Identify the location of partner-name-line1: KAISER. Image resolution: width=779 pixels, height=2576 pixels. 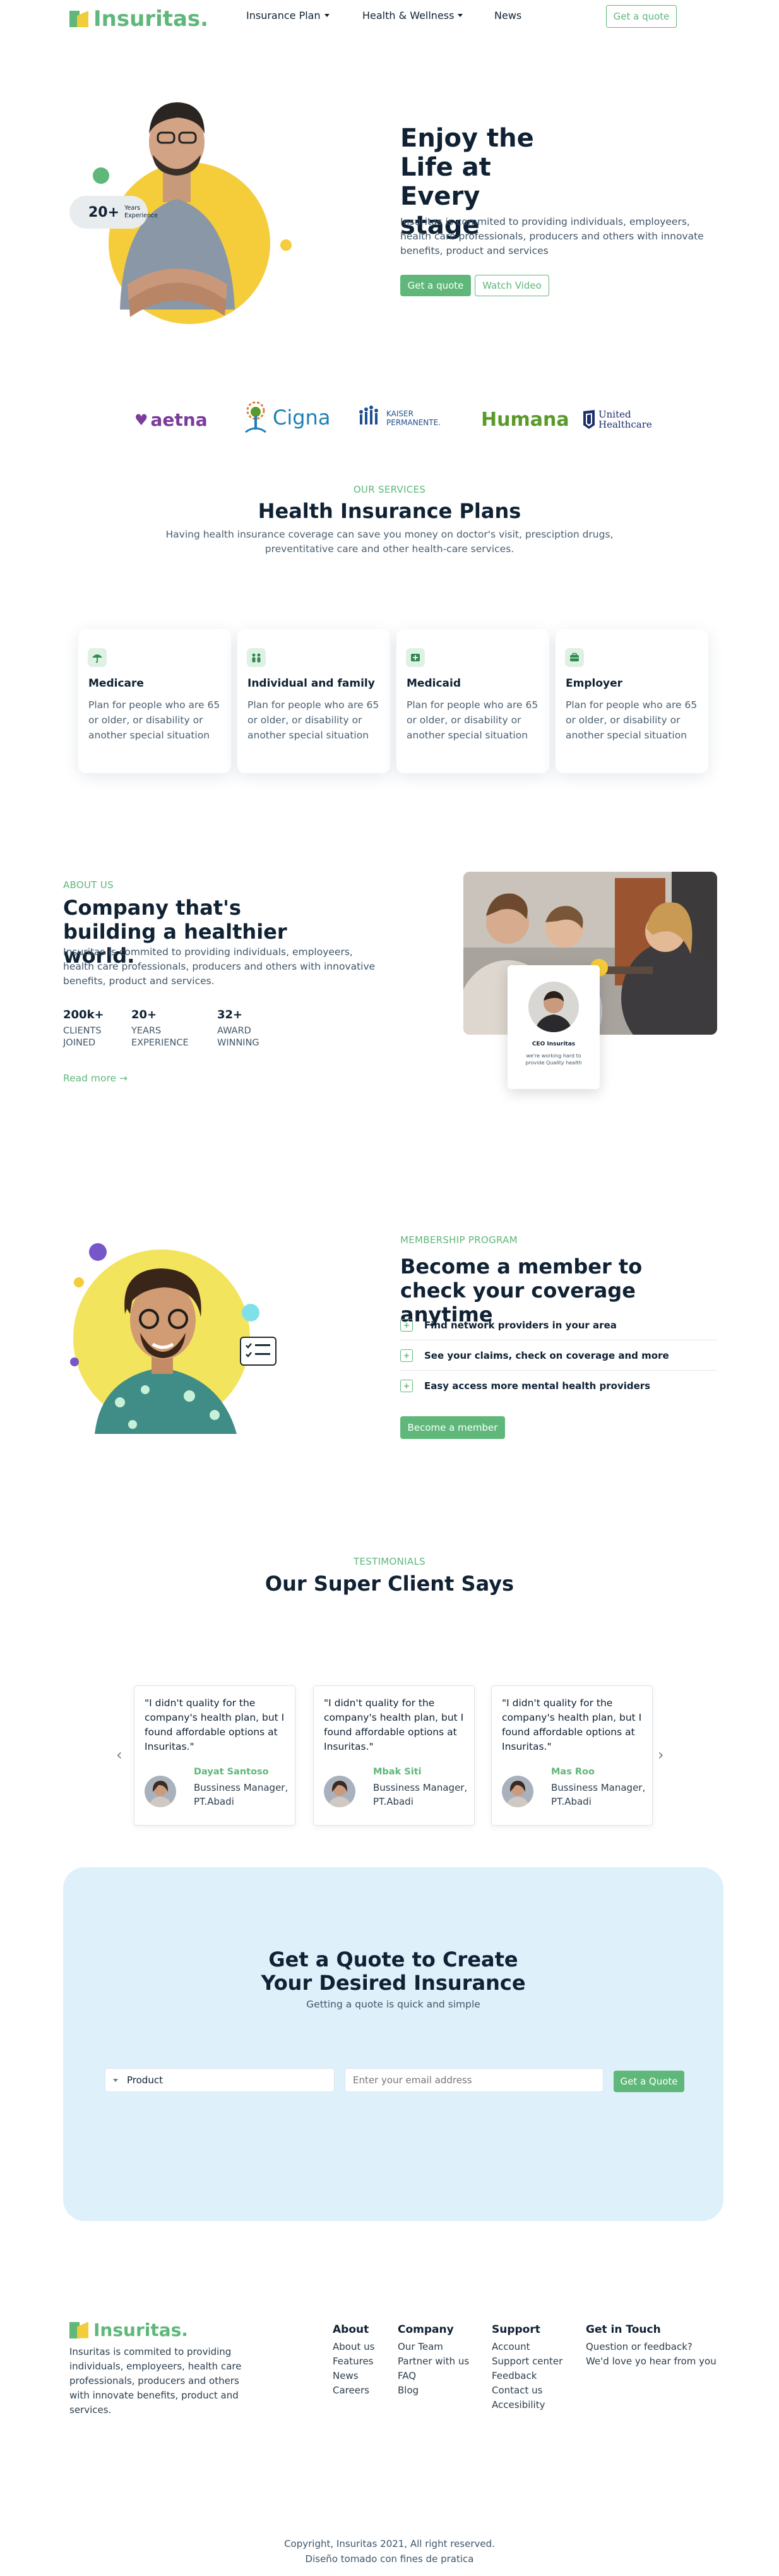
(400, 413).